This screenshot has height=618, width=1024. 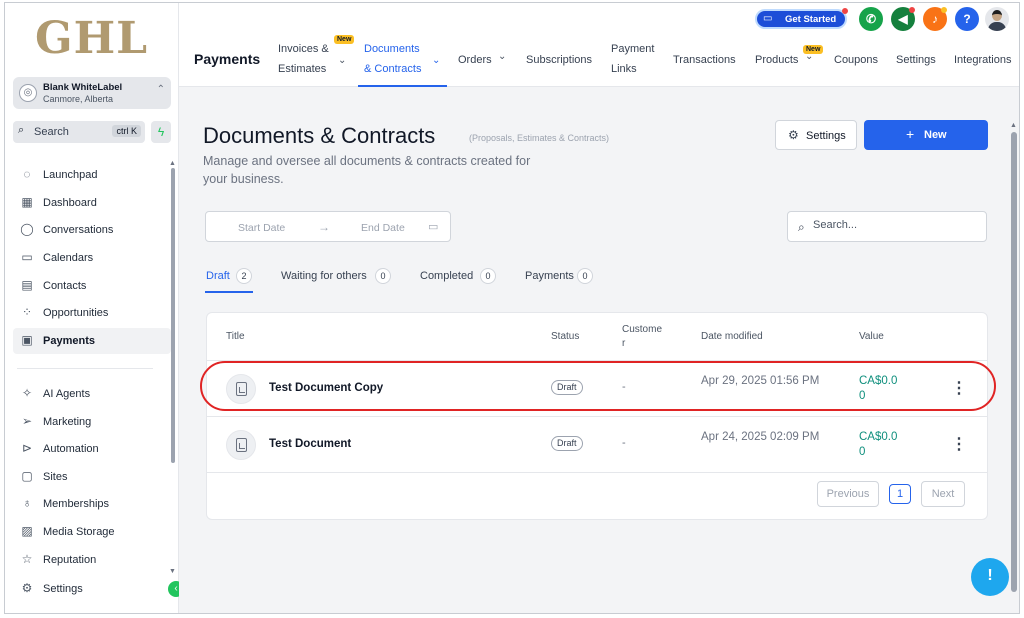 What do you see at coordinates (878, 388) in the screenshot?
I see `value-cell: CA$0.00` at bounding box center [878, 388].